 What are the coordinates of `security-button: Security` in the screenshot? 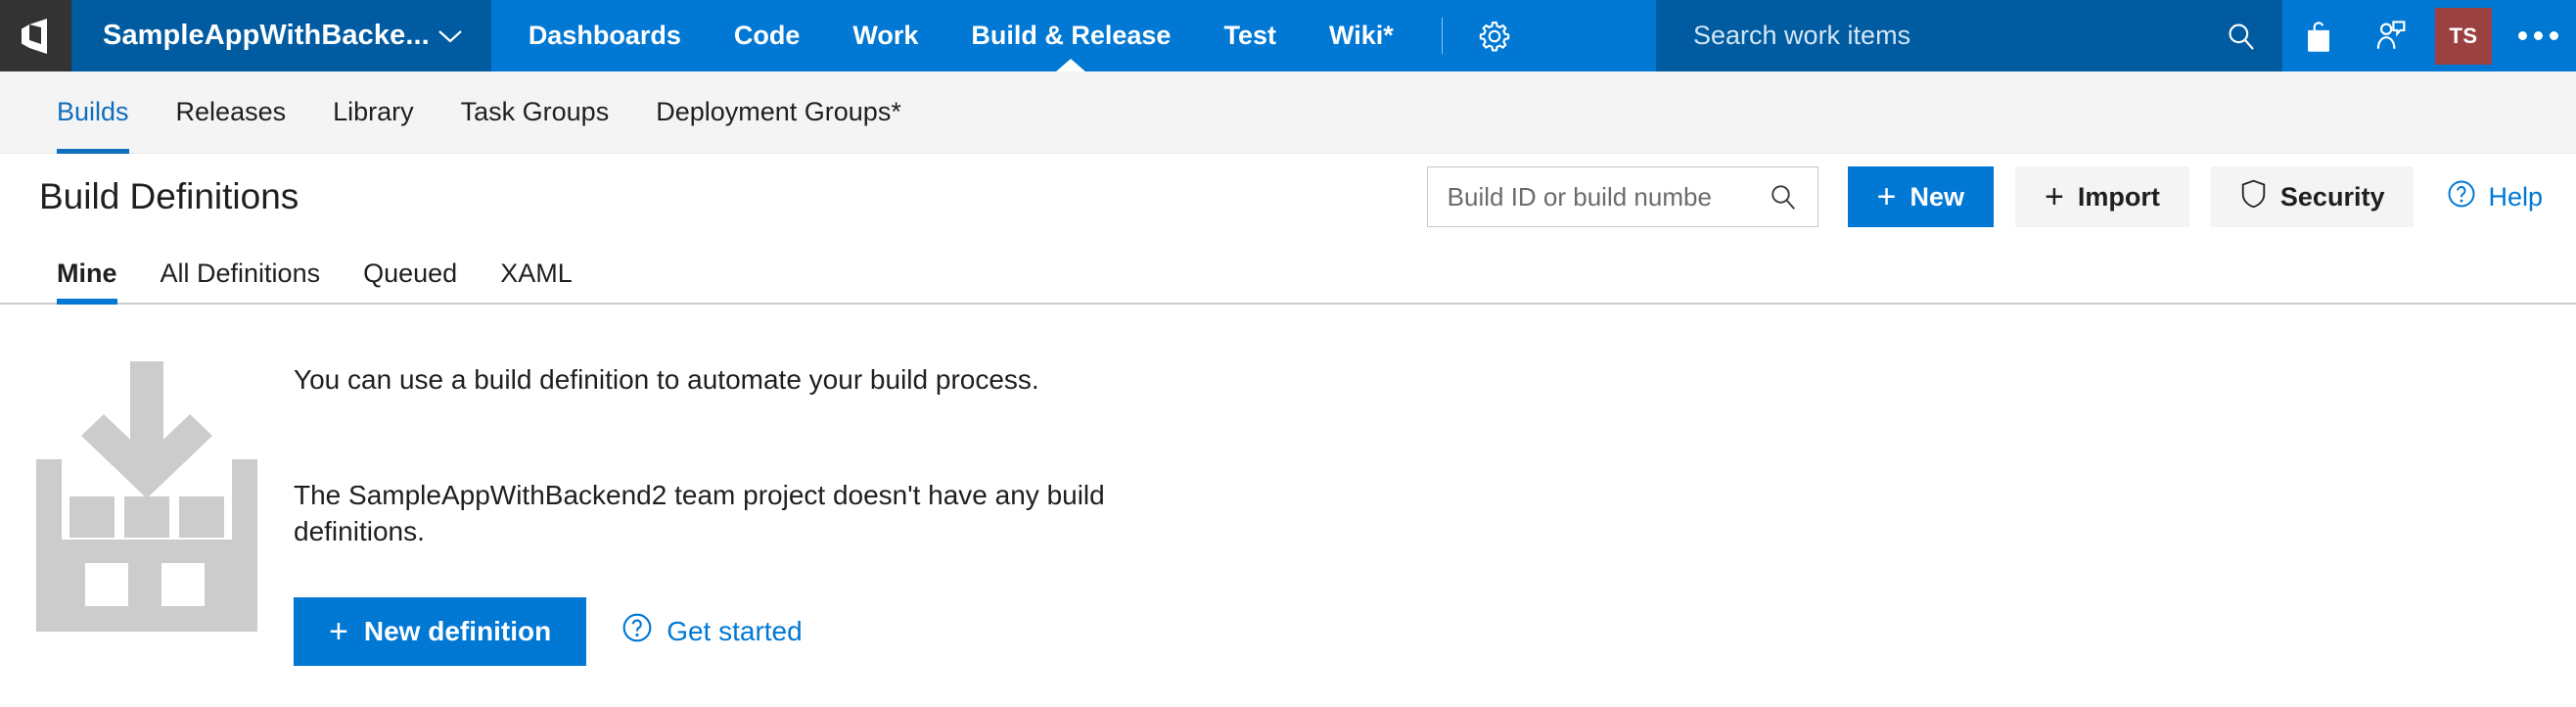 It's located at (2312, 196).